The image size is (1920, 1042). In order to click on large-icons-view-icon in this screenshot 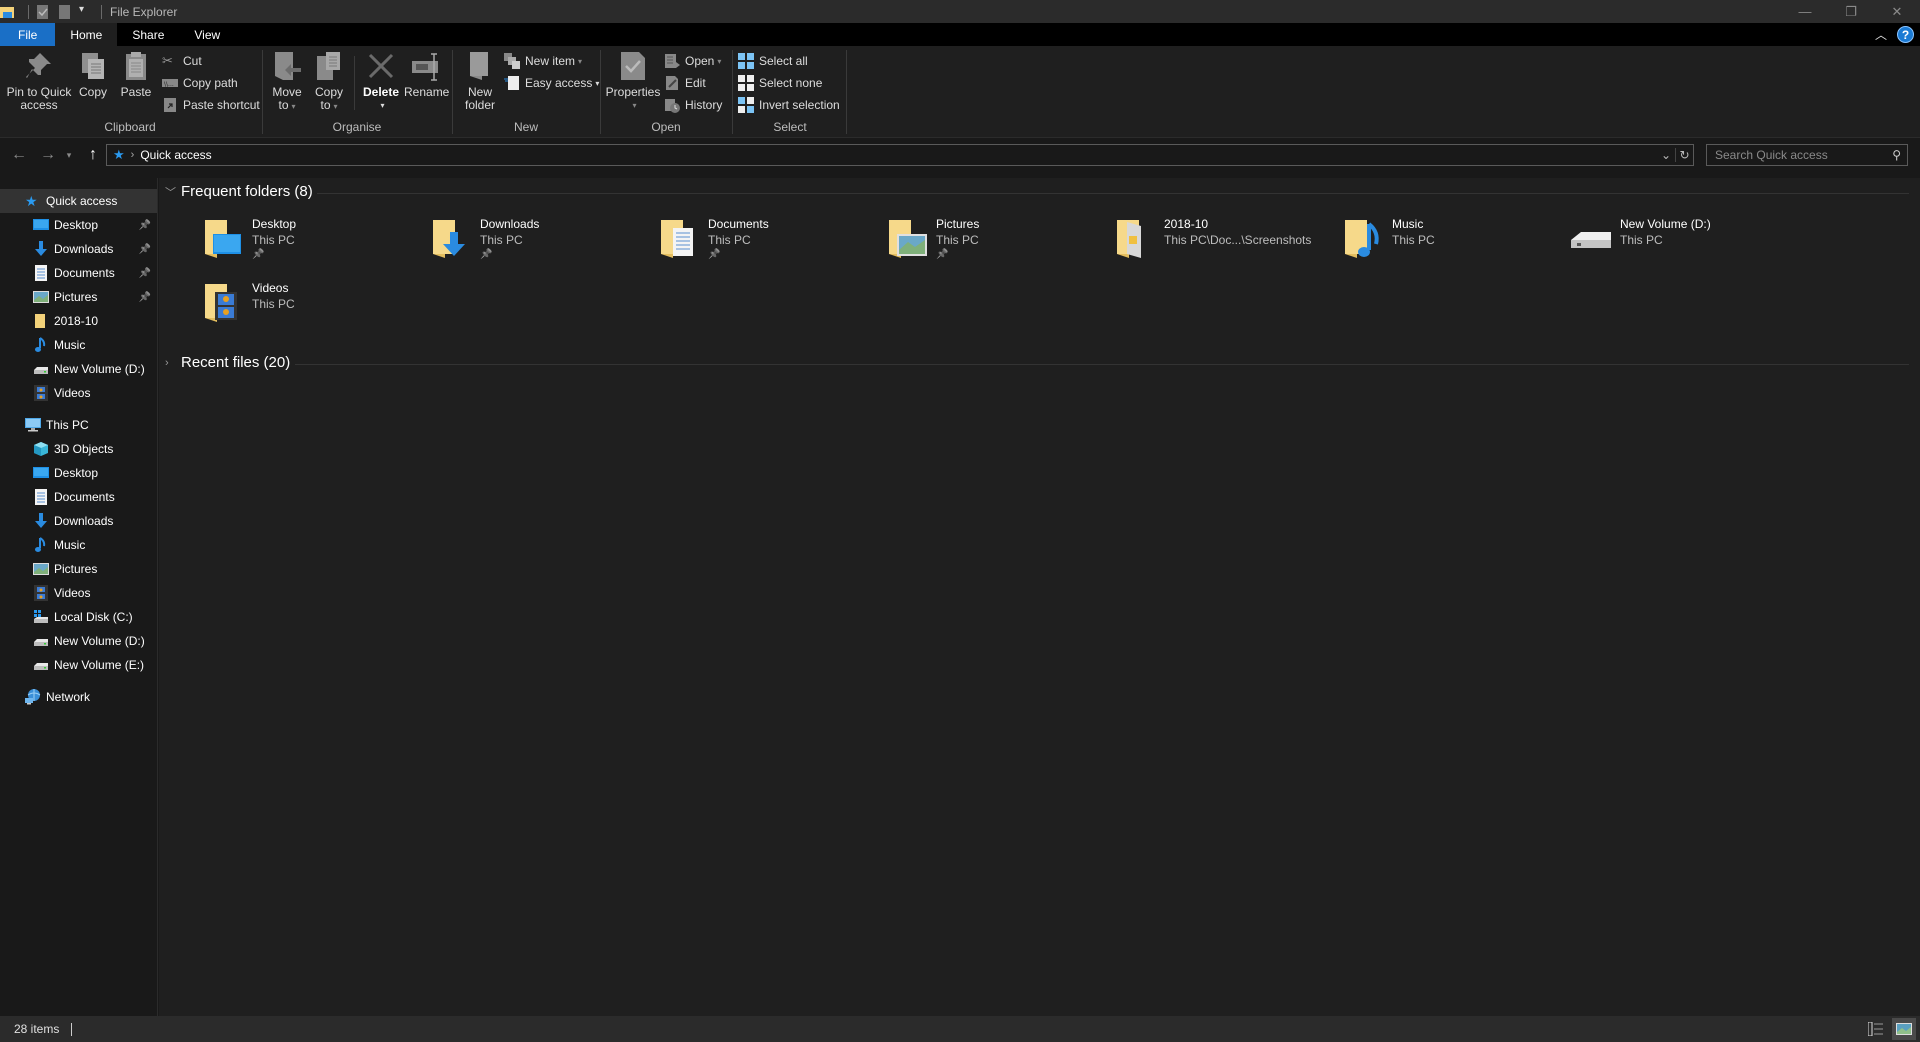, I will do `click(1904, 1029)`.